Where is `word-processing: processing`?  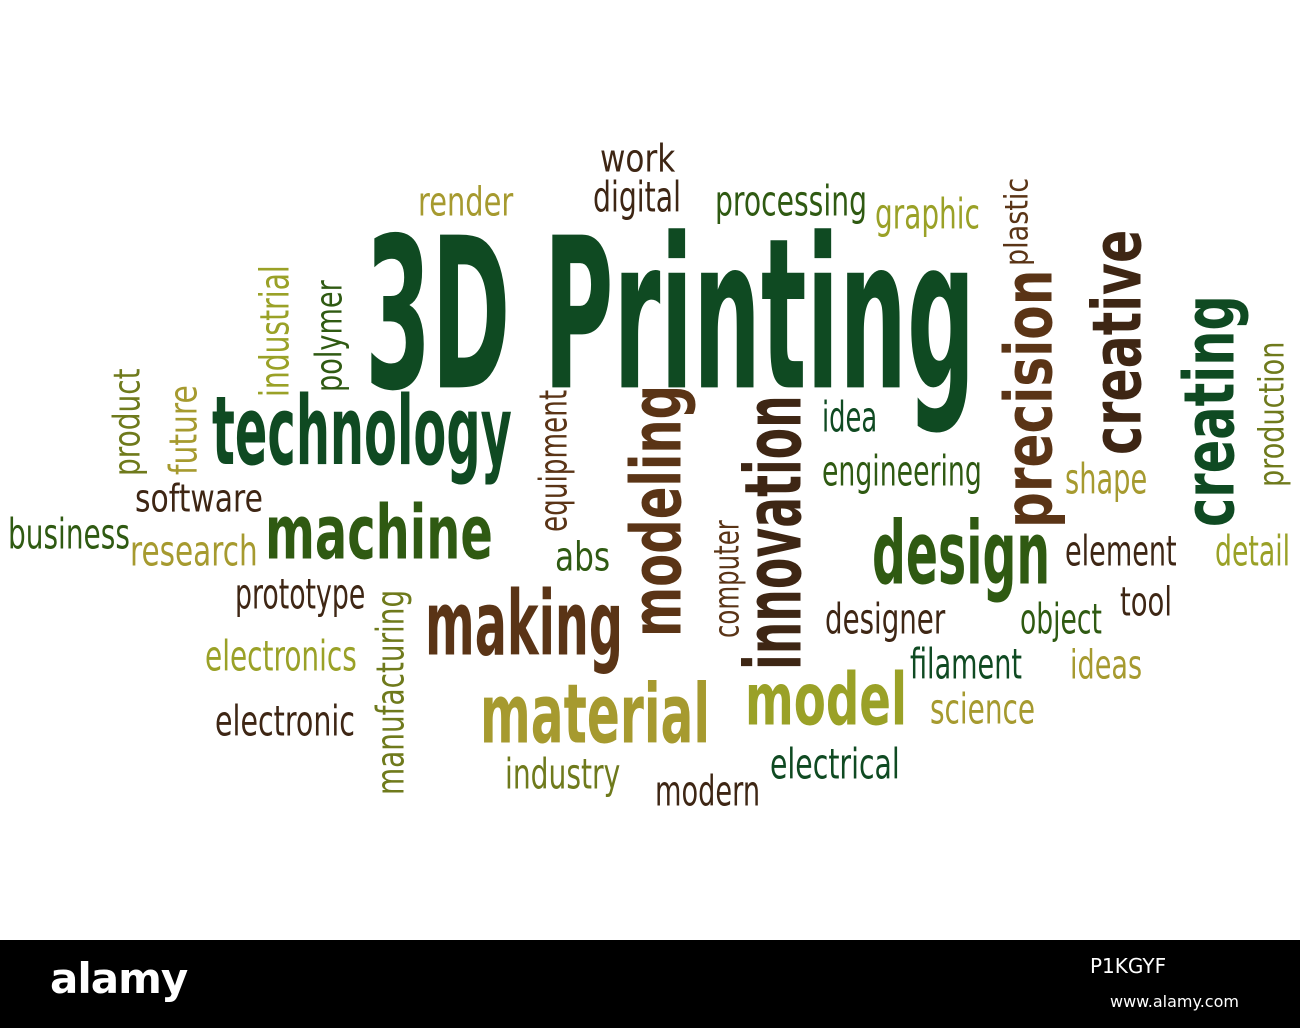 word-processing: processing is located at coordinates (791, 202).